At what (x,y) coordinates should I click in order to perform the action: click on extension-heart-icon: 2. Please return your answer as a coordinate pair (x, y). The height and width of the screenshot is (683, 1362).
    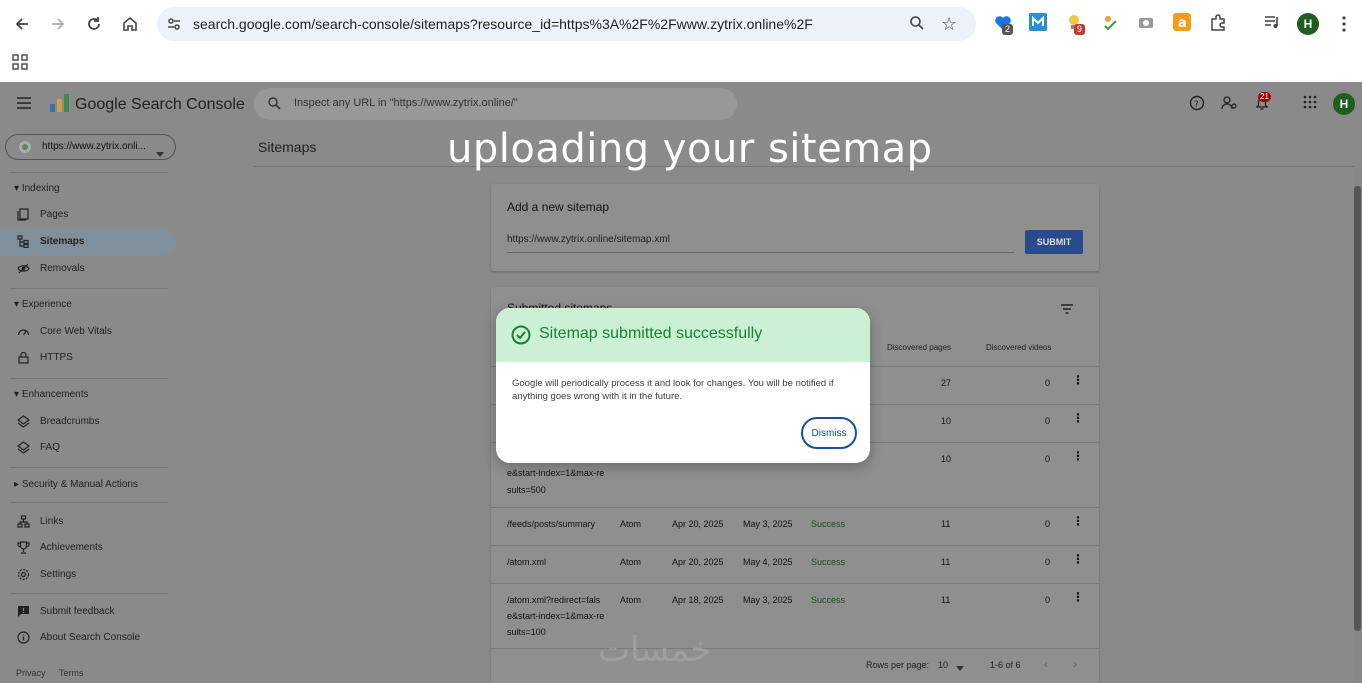
    Looking at the image, I should click on (1003, 24).